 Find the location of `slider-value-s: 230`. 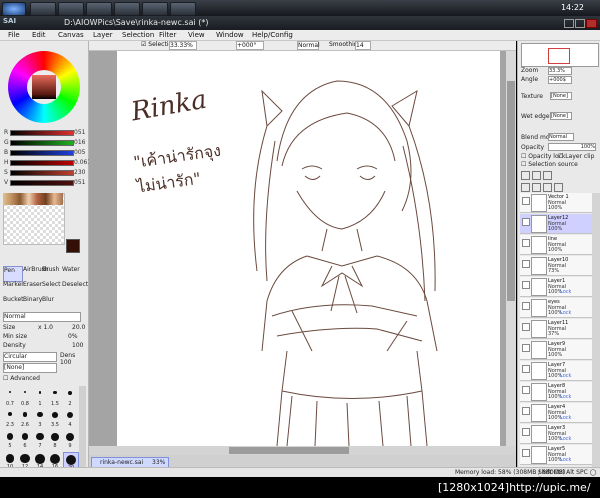

slider-value-s: 230 is located at coordinates (79, 172).